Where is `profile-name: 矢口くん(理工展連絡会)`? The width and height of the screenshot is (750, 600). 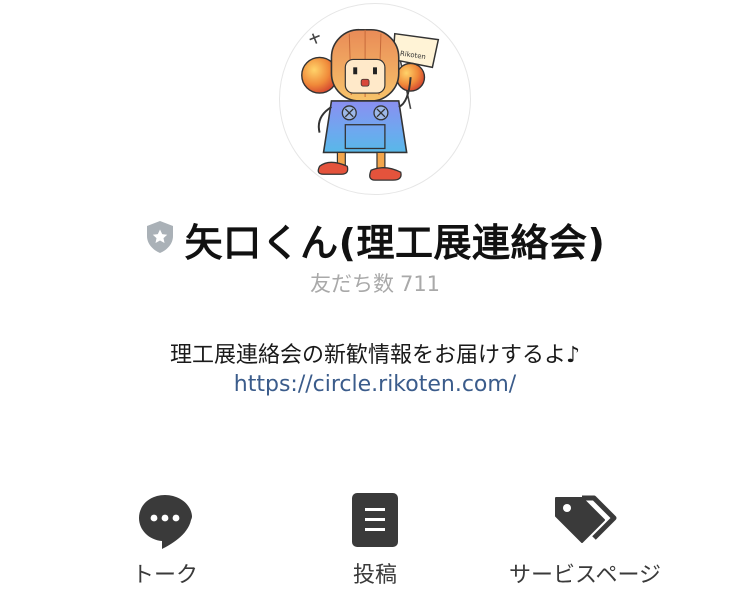
profile-name: 矢口くん(理工展連絡会) is located at coordinates (395, 243).